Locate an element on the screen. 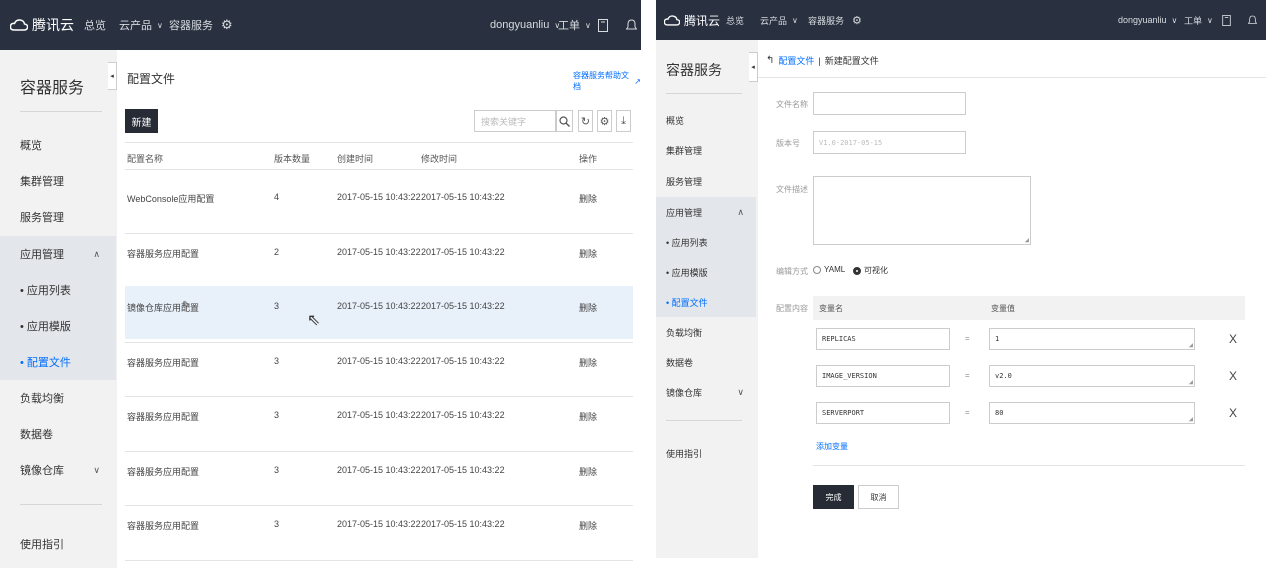 Image resolution: width=1272 pixels, height=568 pixels. brand-name: 腾讯云 is located at coordinates (702, 20).